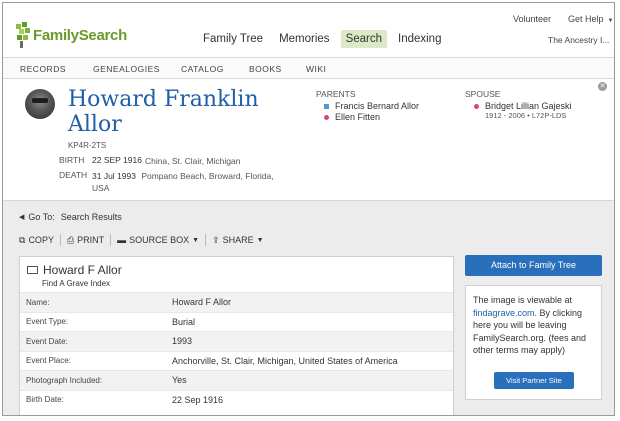 This screenshot has width=620, height=421. Describe the element at coordinates (236, 380) in the screenshot. I see `record-row: Photograph Included: Yes` at that location.